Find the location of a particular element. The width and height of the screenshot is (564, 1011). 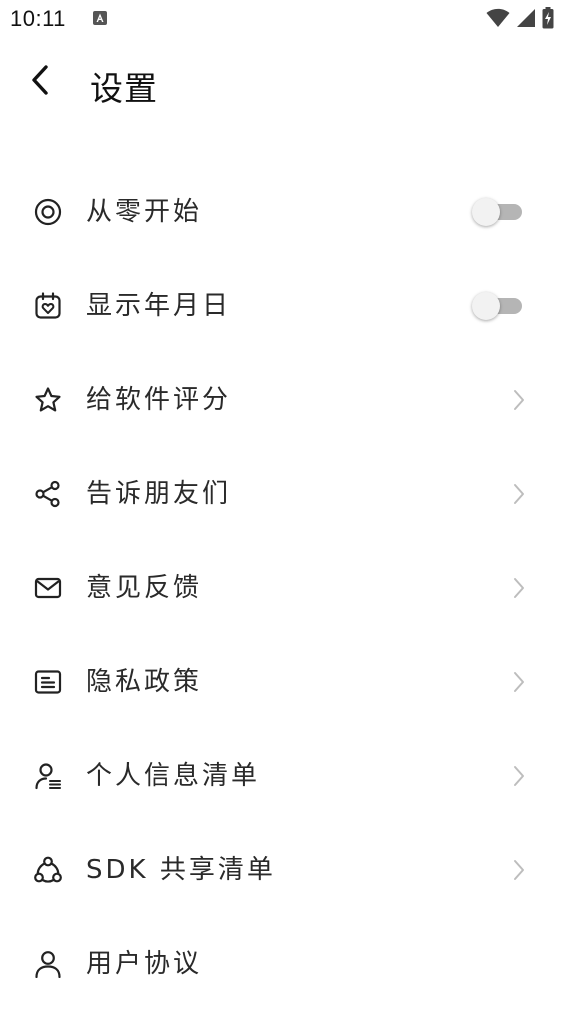

settings-item-label: 给软件评分 is located at coordinates (159, 400).